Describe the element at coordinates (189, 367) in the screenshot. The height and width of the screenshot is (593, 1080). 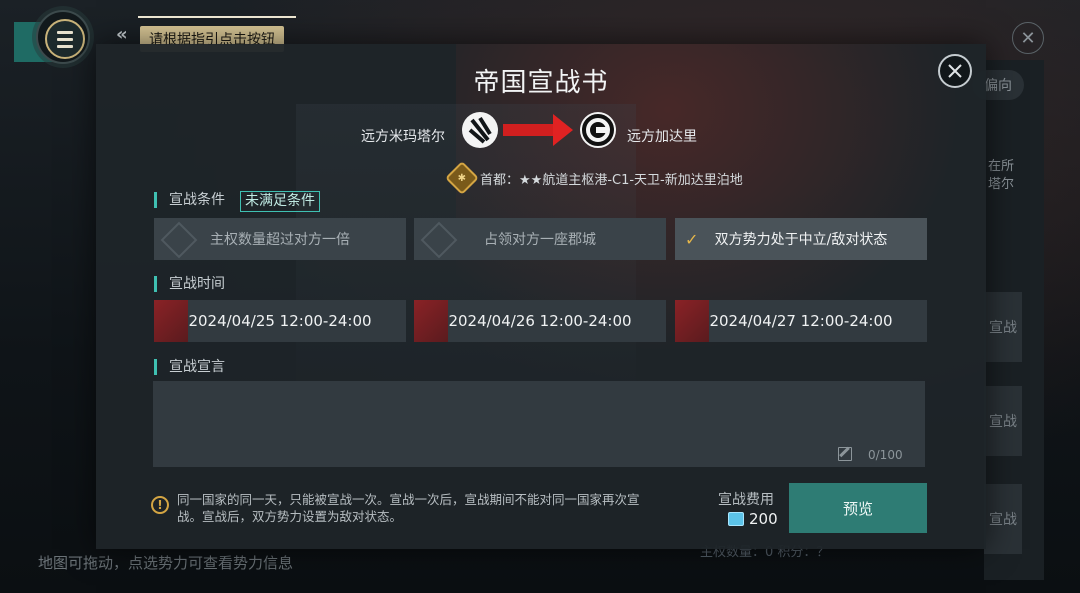
I see `declaration-label: 宣战宣言` at that location.